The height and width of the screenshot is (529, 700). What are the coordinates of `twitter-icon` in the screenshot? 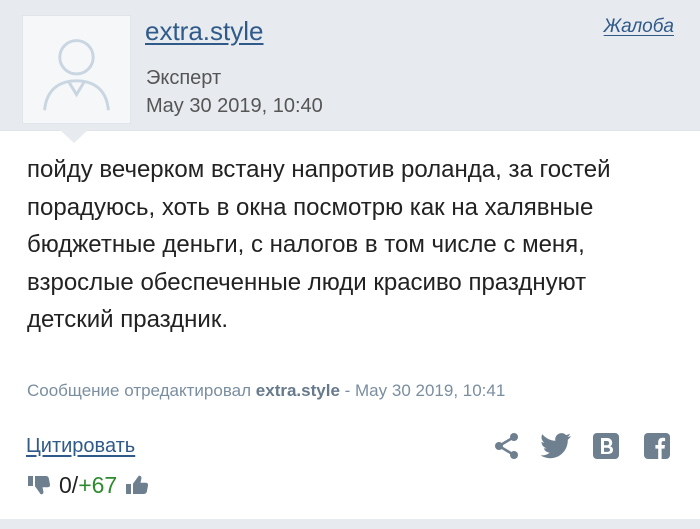 It's located at (556, 446).